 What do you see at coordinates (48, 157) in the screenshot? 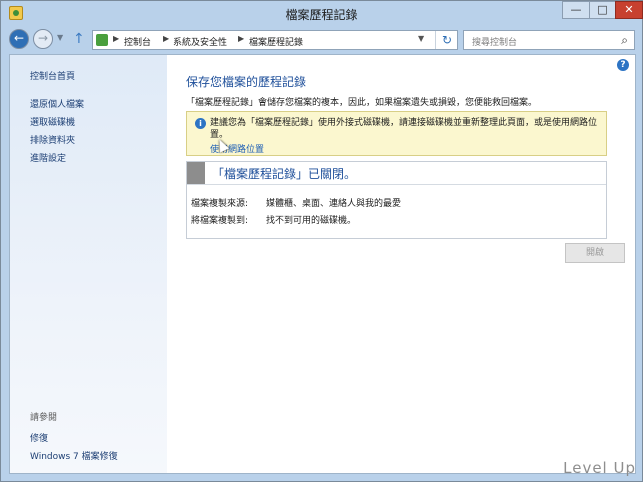
I see `sidebar-item-advanced: 進階設定` at bounding box center [48, 157].